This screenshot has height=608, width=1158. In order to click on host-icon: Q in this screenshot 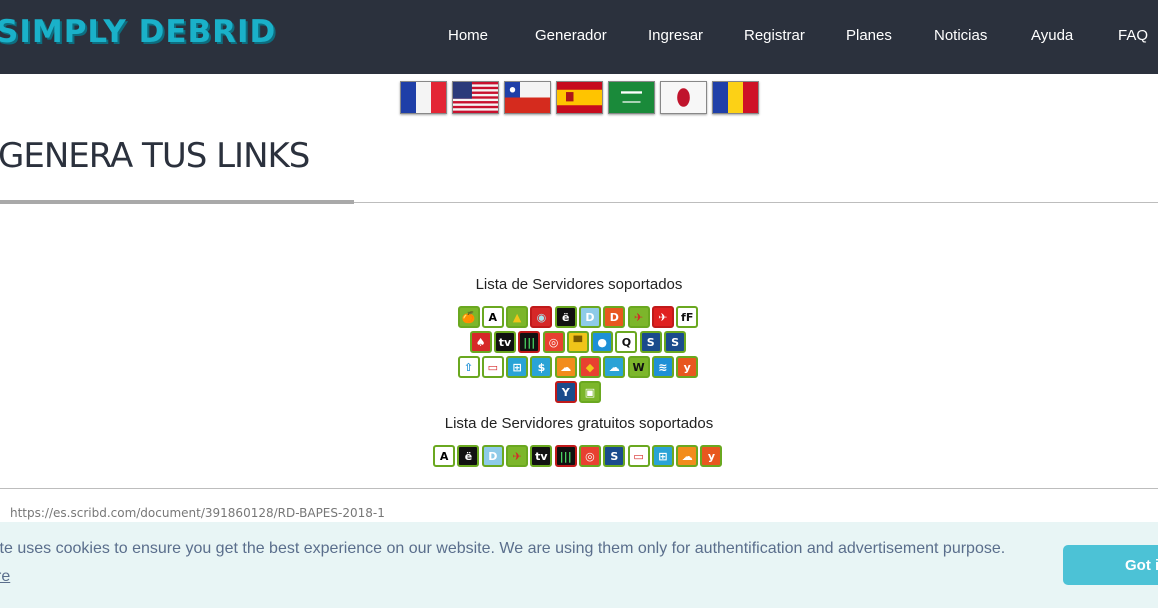, I will do `click(626, 342)`.